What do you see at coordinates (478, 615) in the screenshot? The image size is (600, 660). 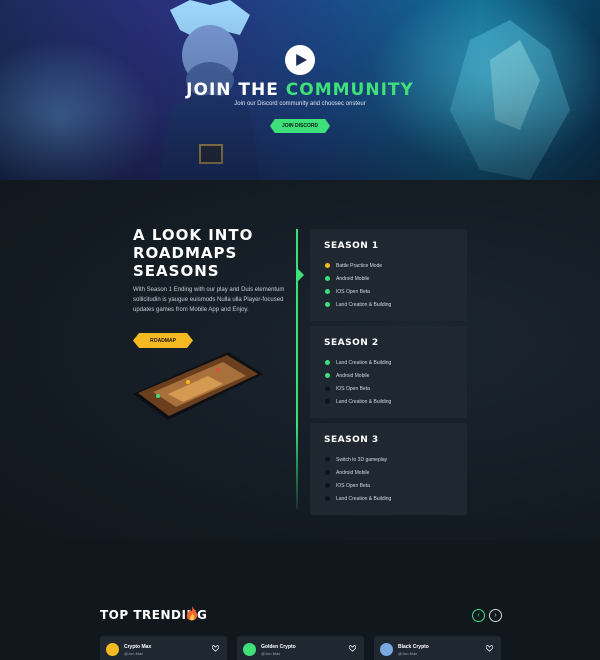 I see `carousel-prev-button: ‹` at bounding box center [478, 615].